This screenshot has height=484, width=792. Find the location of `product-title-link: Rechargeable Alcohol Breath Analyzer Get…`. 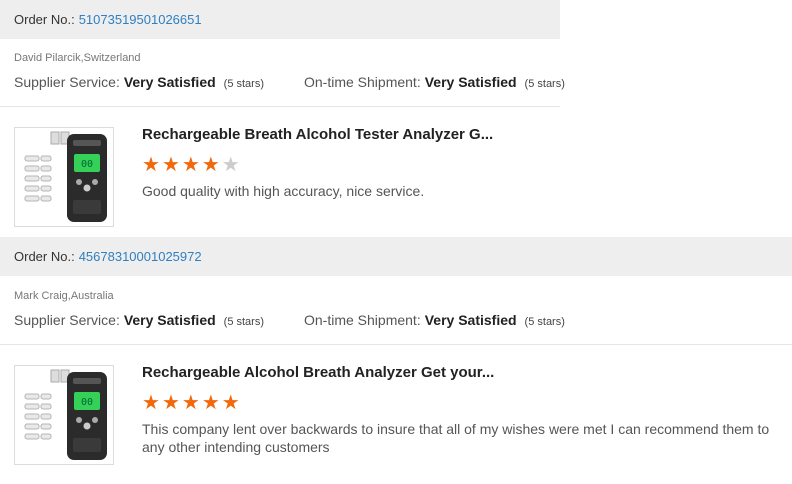

product-title-link: Rechargeable Alcohol Breath Analyzer Get… is located at coordinates (318, 372).